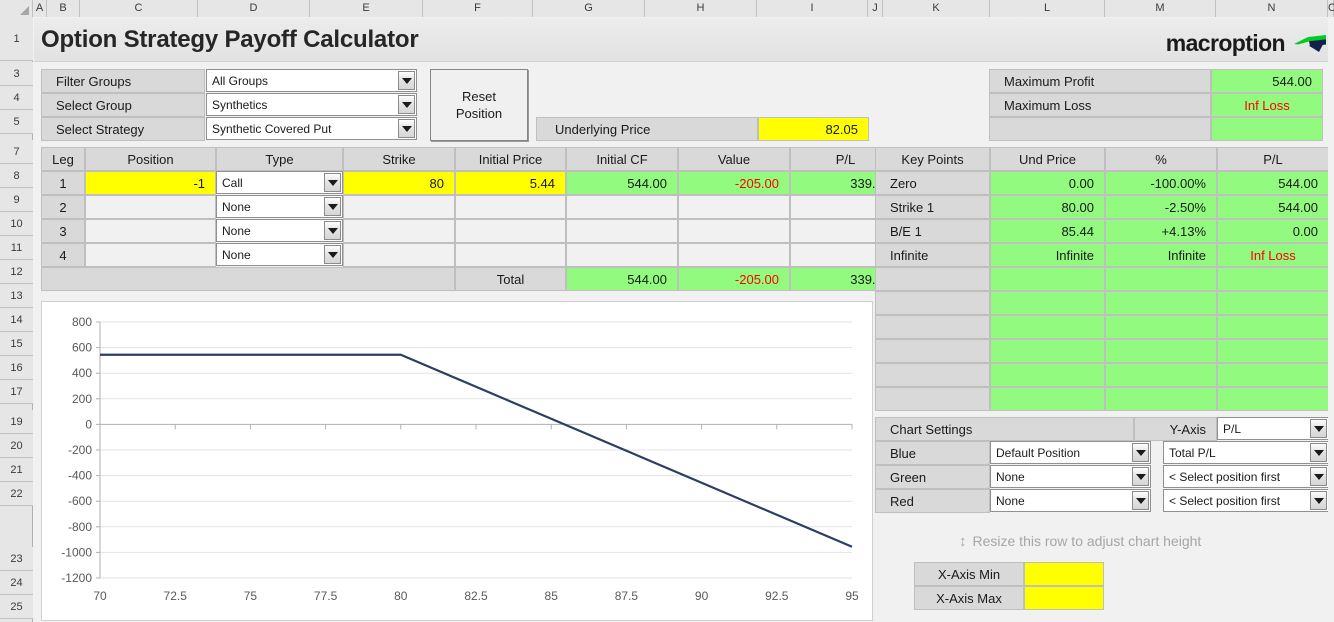 The width and height of the screenshot is (1334, 622). Describe the element at coordinates (16, 368) in the screenshot. I see `row-header-16: 16` at that location.